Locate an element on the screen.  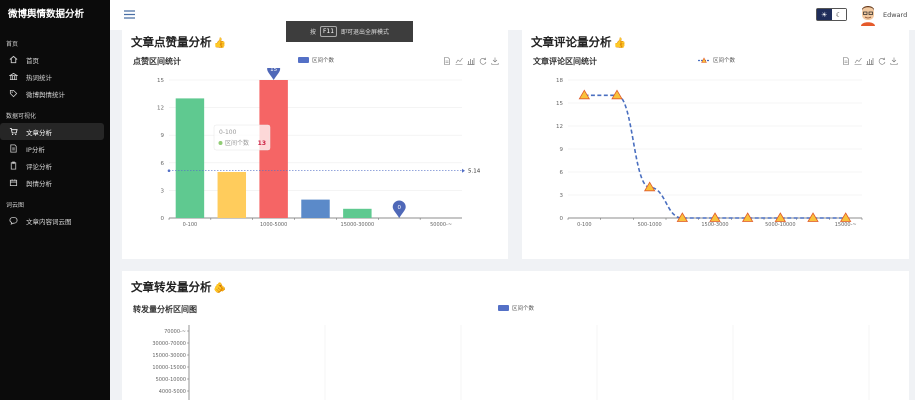
sidebar-item-comment-analysis: 评论分析 is located at coordinates (52, 165).